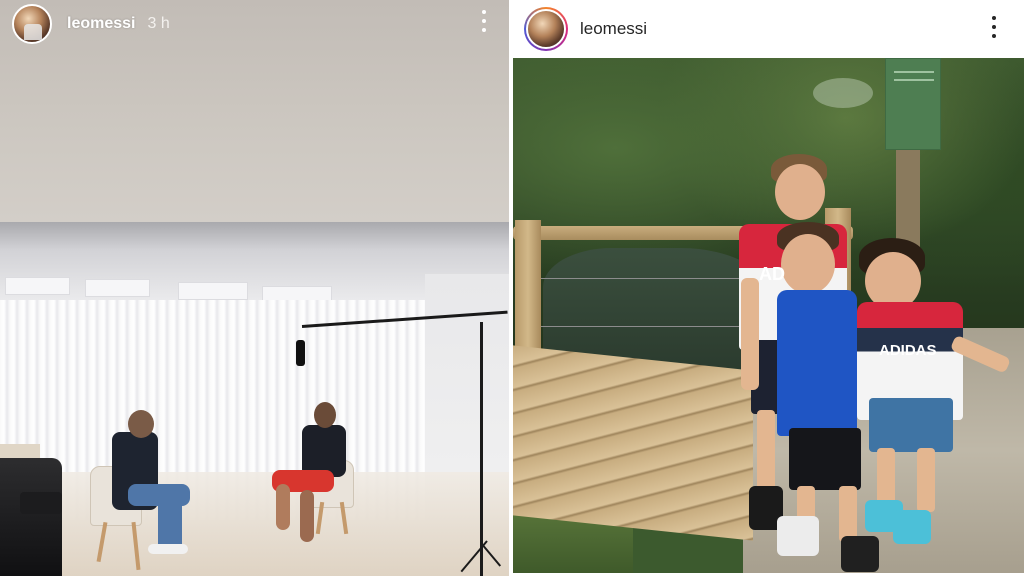 The height and width of the screenshot is (576, 1024). I want to click on shirt-print: ADIDAS, so click(908, 350).